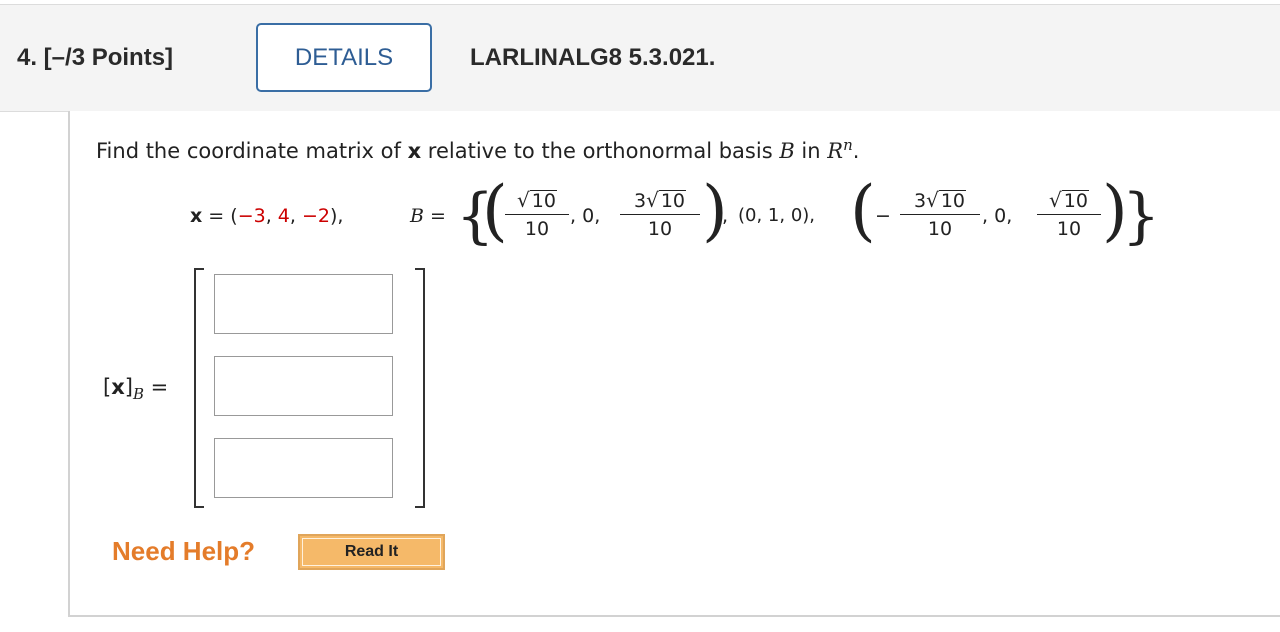  What do you see at coordinates (199, 388) in the screenshot?
I see `matrix-left-bracket` at bounding box center [199, 388].